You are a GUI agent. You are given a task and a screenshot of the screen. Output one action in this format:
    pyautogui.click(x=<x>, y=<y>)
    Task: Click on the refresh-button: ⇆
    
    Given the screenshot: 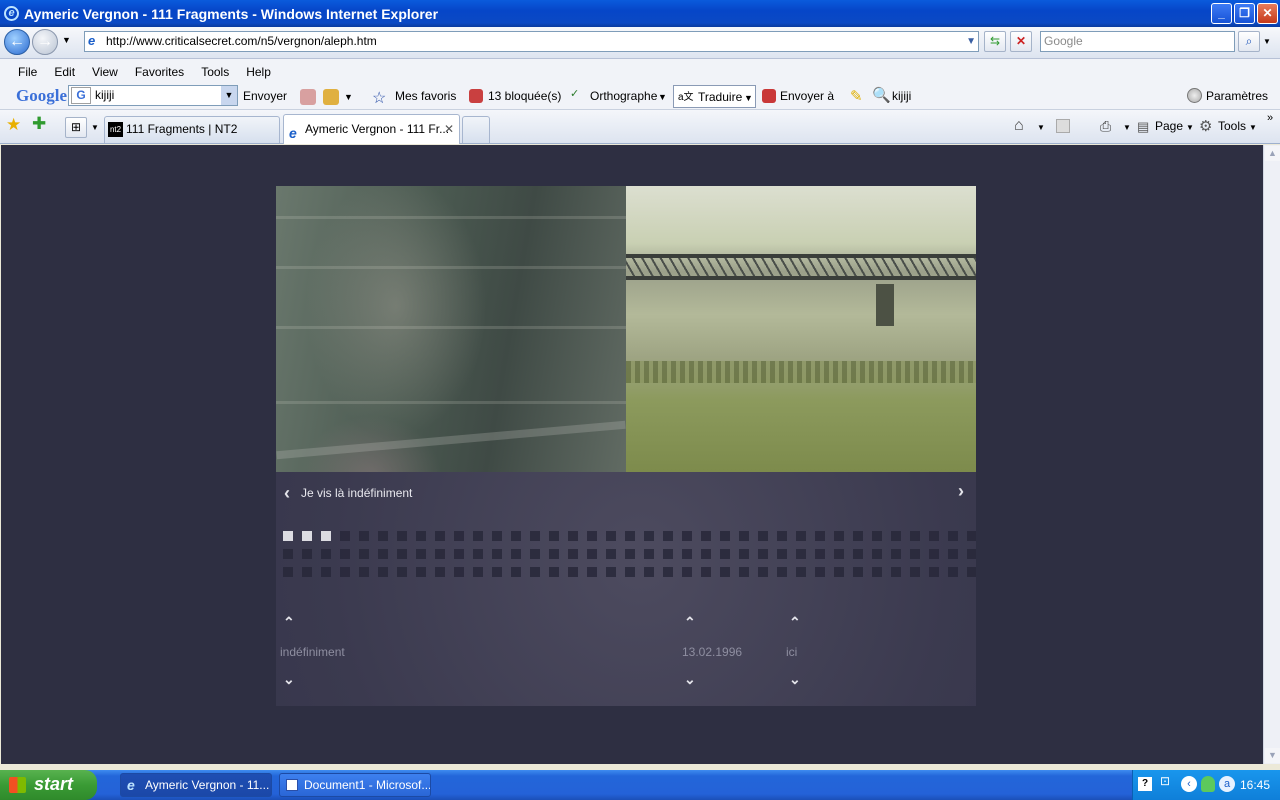 What is the action you would take?
    pyautogui.click(x=995, y=41)
    